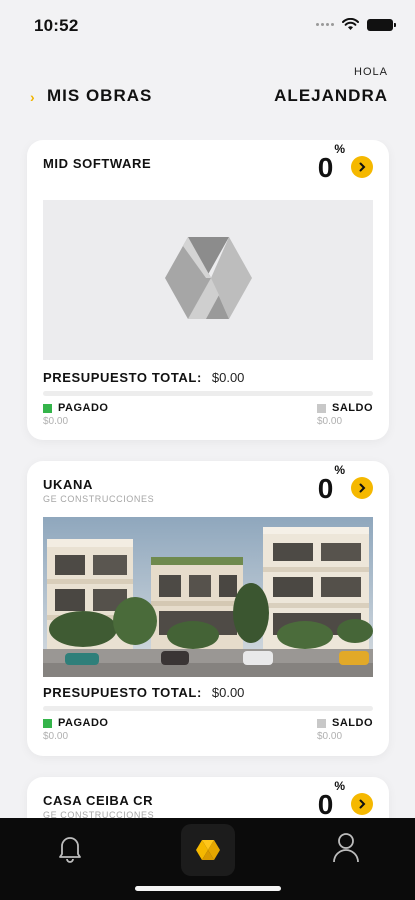  I want to click on project-photo, so click(208, 597).